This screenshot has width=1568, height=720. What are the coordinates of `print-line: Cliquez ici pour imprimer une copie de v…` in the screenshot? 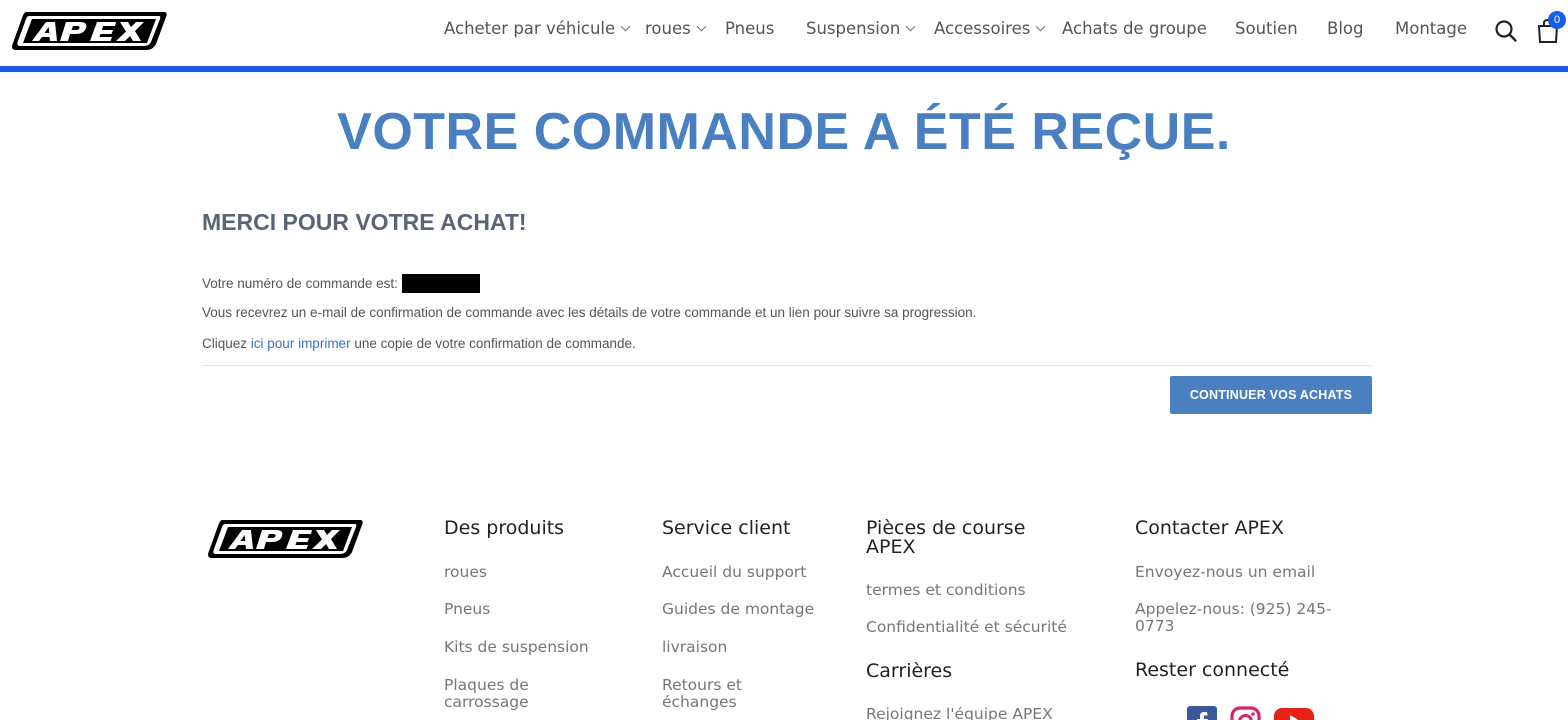 It's located at (419, 343).